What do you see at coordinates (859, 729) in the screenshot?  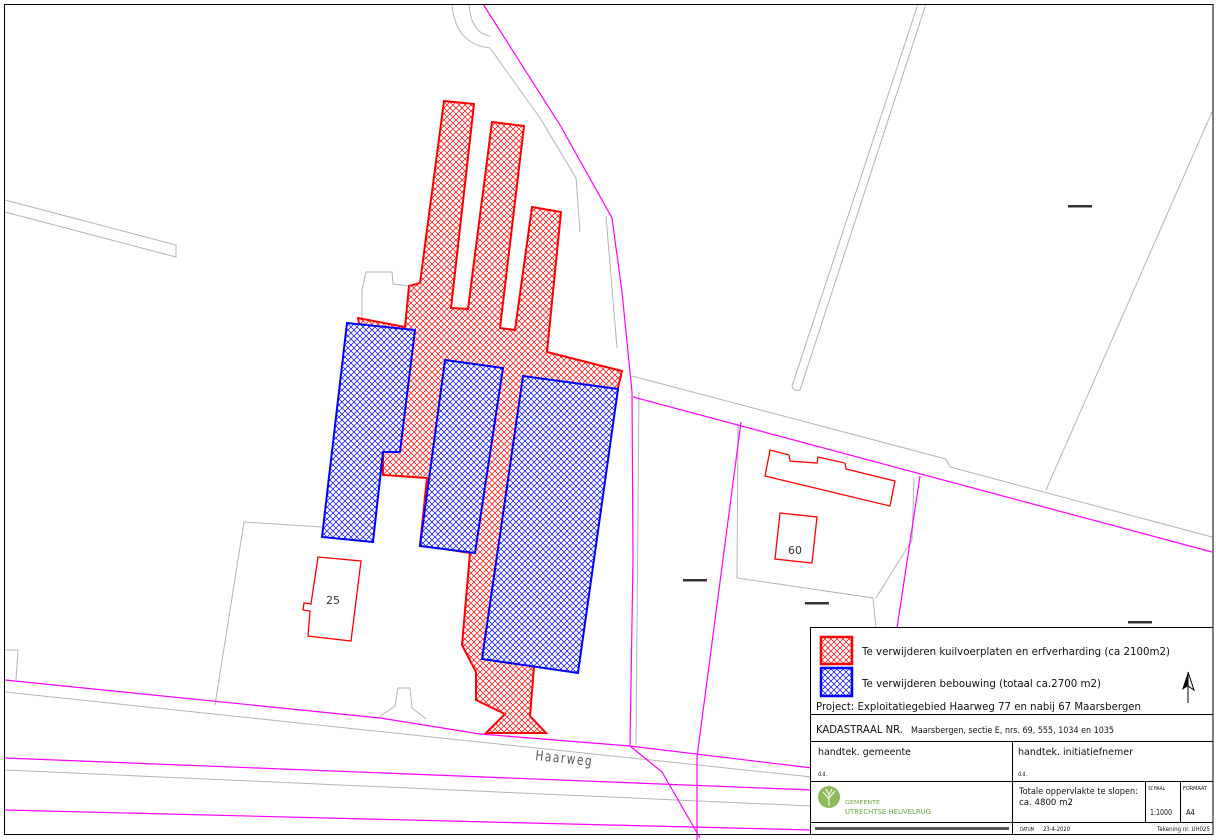 I see `kadastraal-label: KADASTRAAL NR.` at bounding box center [859, 729].